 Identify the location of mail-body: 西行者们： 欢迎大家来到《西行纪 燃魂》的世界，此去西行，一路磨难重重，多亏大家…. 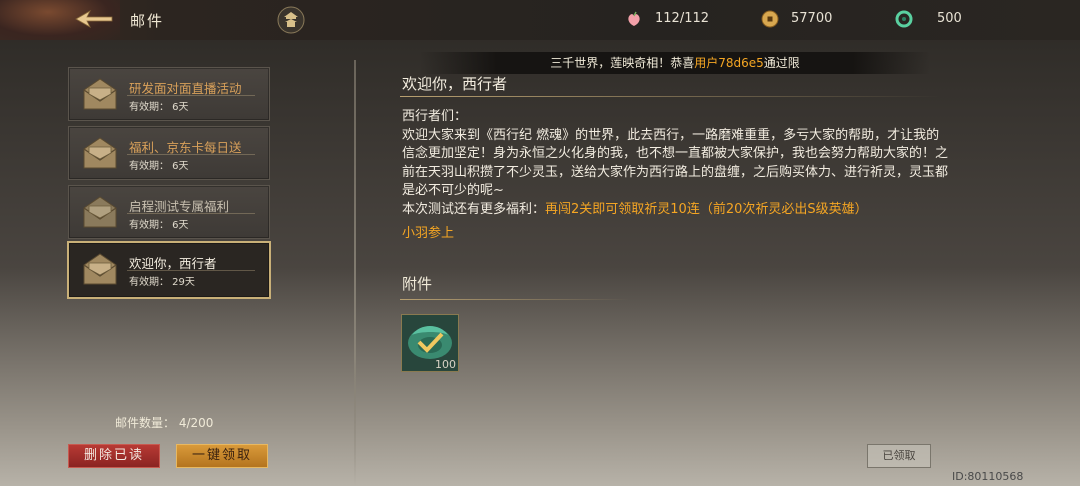
(676, 176).